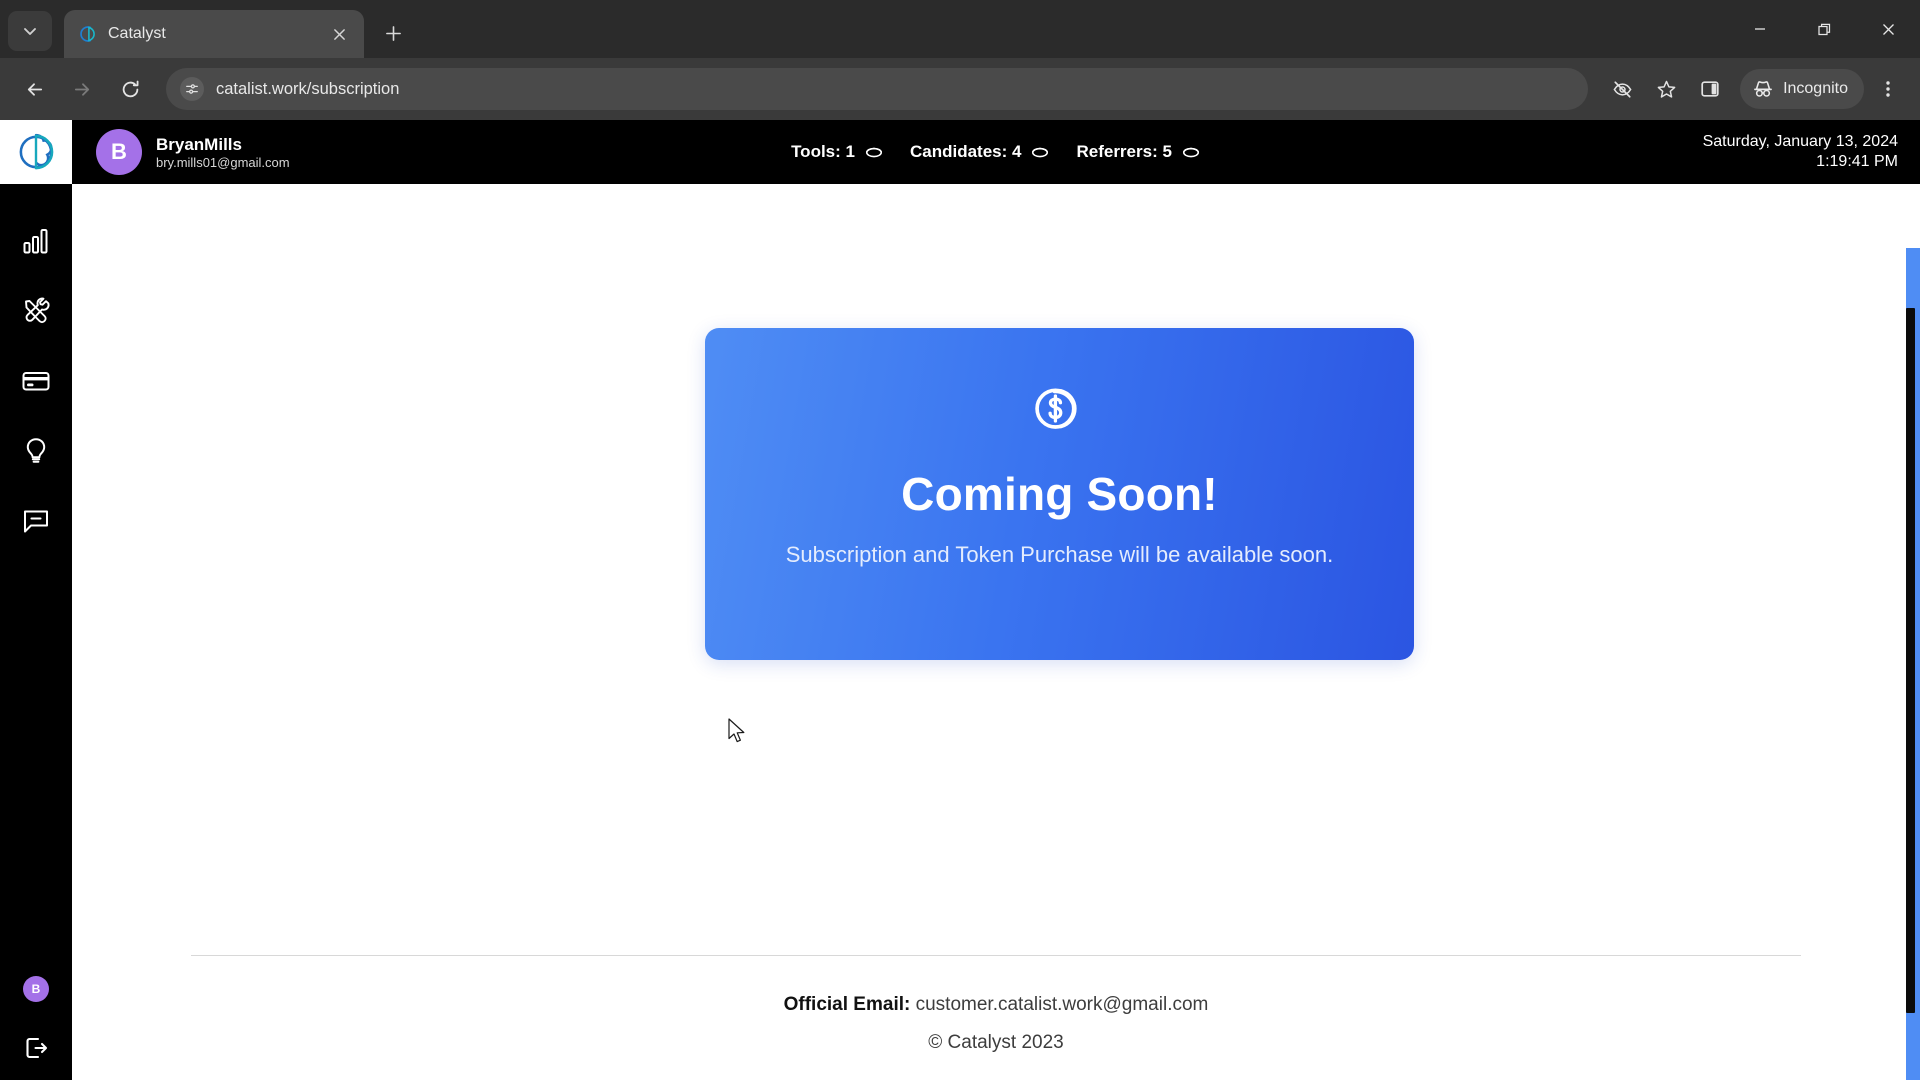 This screenshot has width=1920, height=1080. I want to click on close-window-button, so click(1888, 29).